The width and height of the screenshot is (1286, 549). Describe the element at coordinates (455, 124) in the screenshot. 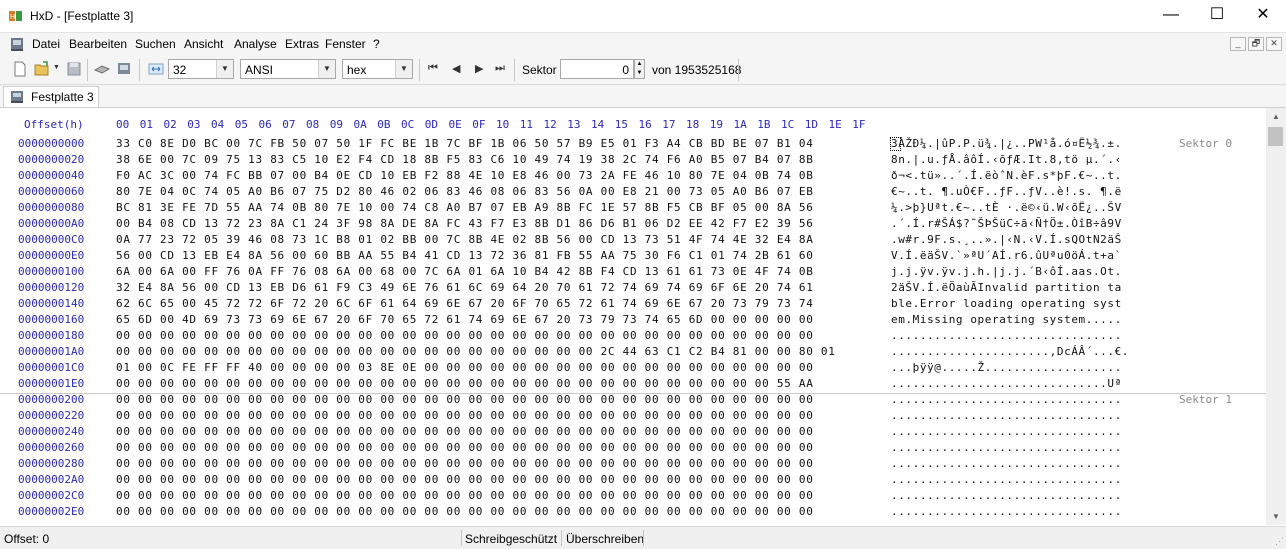

I see `column-header-cell: 0E` at that location.